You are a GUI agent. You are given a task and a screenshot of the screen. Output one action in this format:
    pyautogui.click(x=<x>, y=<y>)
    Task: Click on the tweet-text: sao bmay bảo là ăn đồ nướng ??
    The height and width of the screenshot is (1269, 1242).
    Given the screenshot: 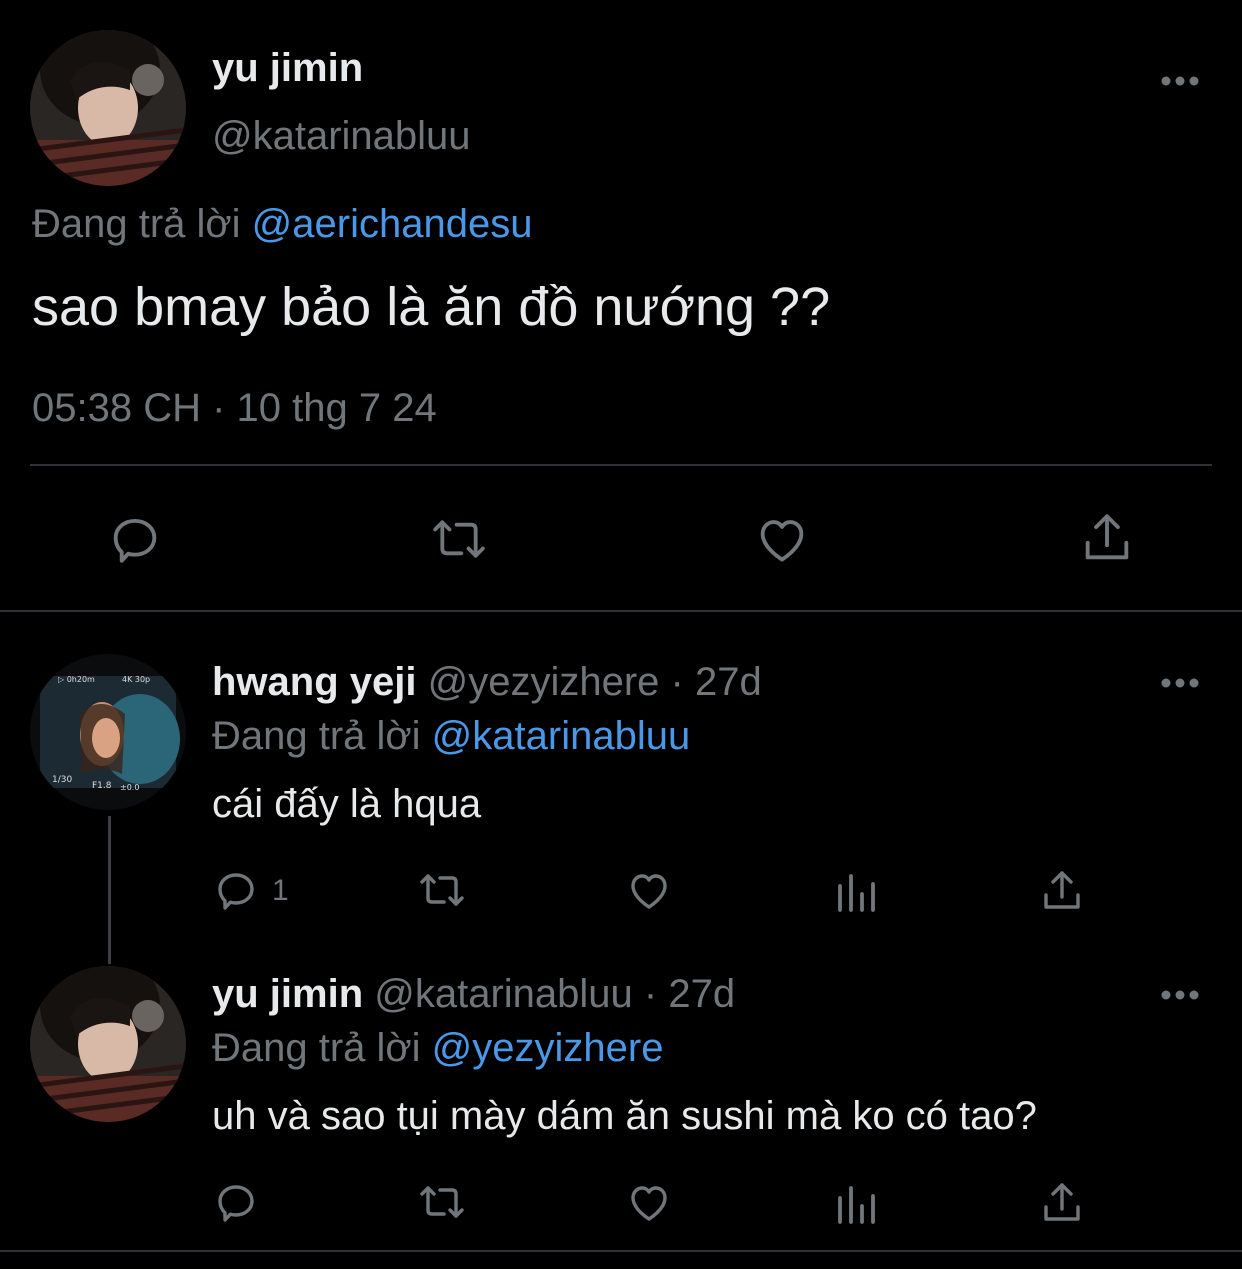 What is the action you would take?
    pyautogui.click(x=431, y=307)
    